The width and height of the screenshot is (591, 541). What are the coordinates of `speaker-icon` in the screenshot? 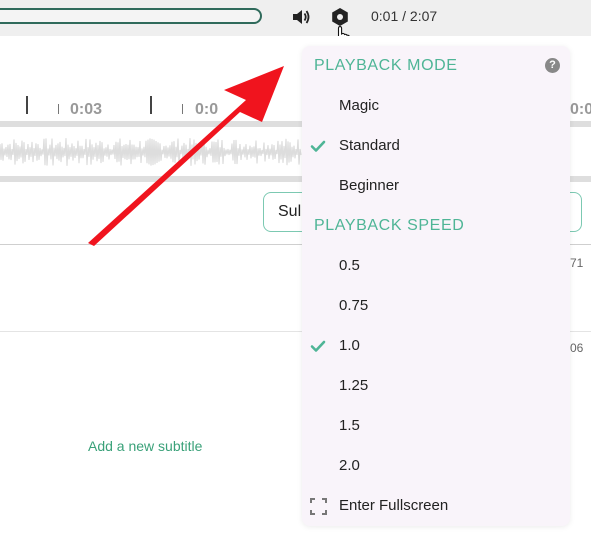 It's located at (301, 17).